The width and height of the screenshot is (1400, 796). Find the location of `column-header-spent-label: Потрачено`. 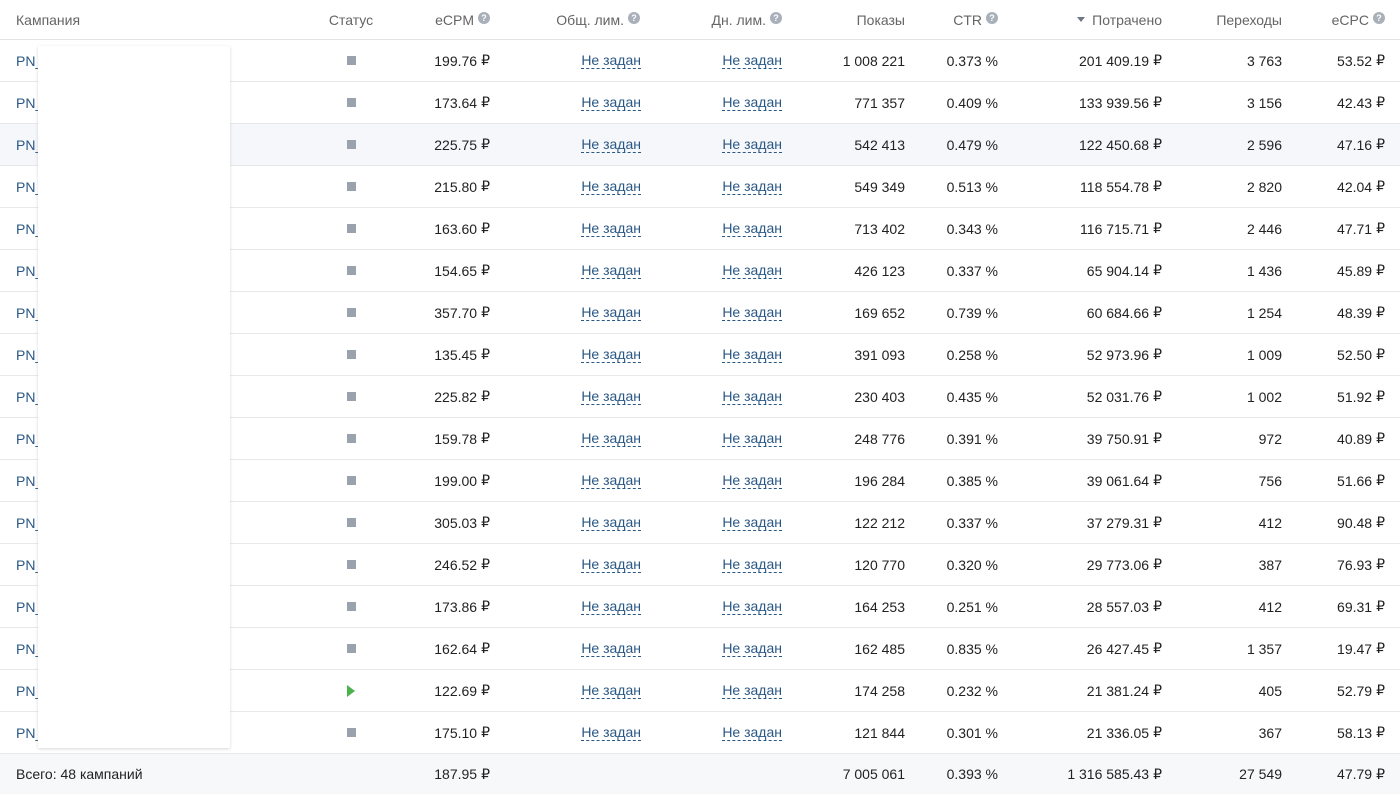

column-header-spent-label: Потрачено is located at coordinates (1127, 19).